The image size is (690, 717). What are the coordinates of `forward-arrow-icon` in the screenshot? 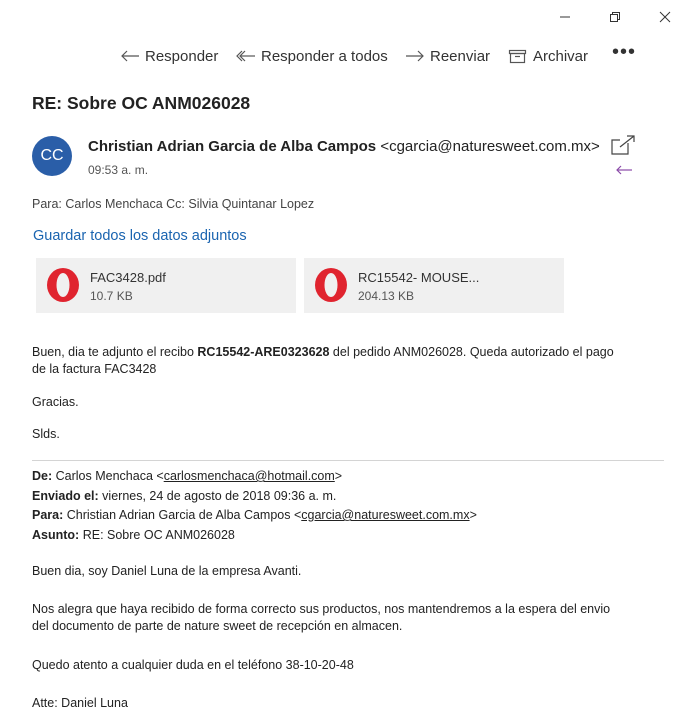 It's located at (415, 56).